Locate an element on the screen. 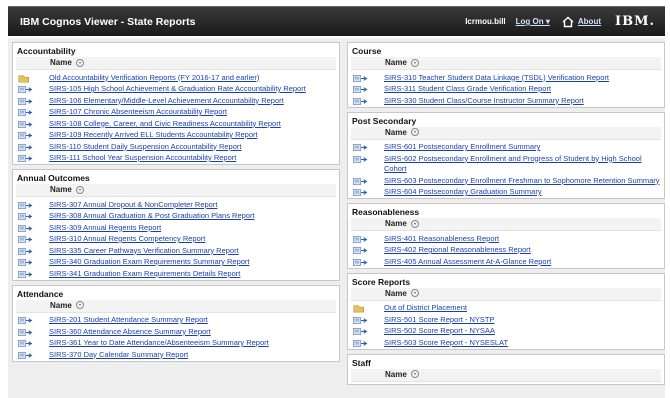 The width and height of the screenshot is (670, 398). report-link: SIRS-502 Score Report - NYSAA is located at coordinates (439, 331).